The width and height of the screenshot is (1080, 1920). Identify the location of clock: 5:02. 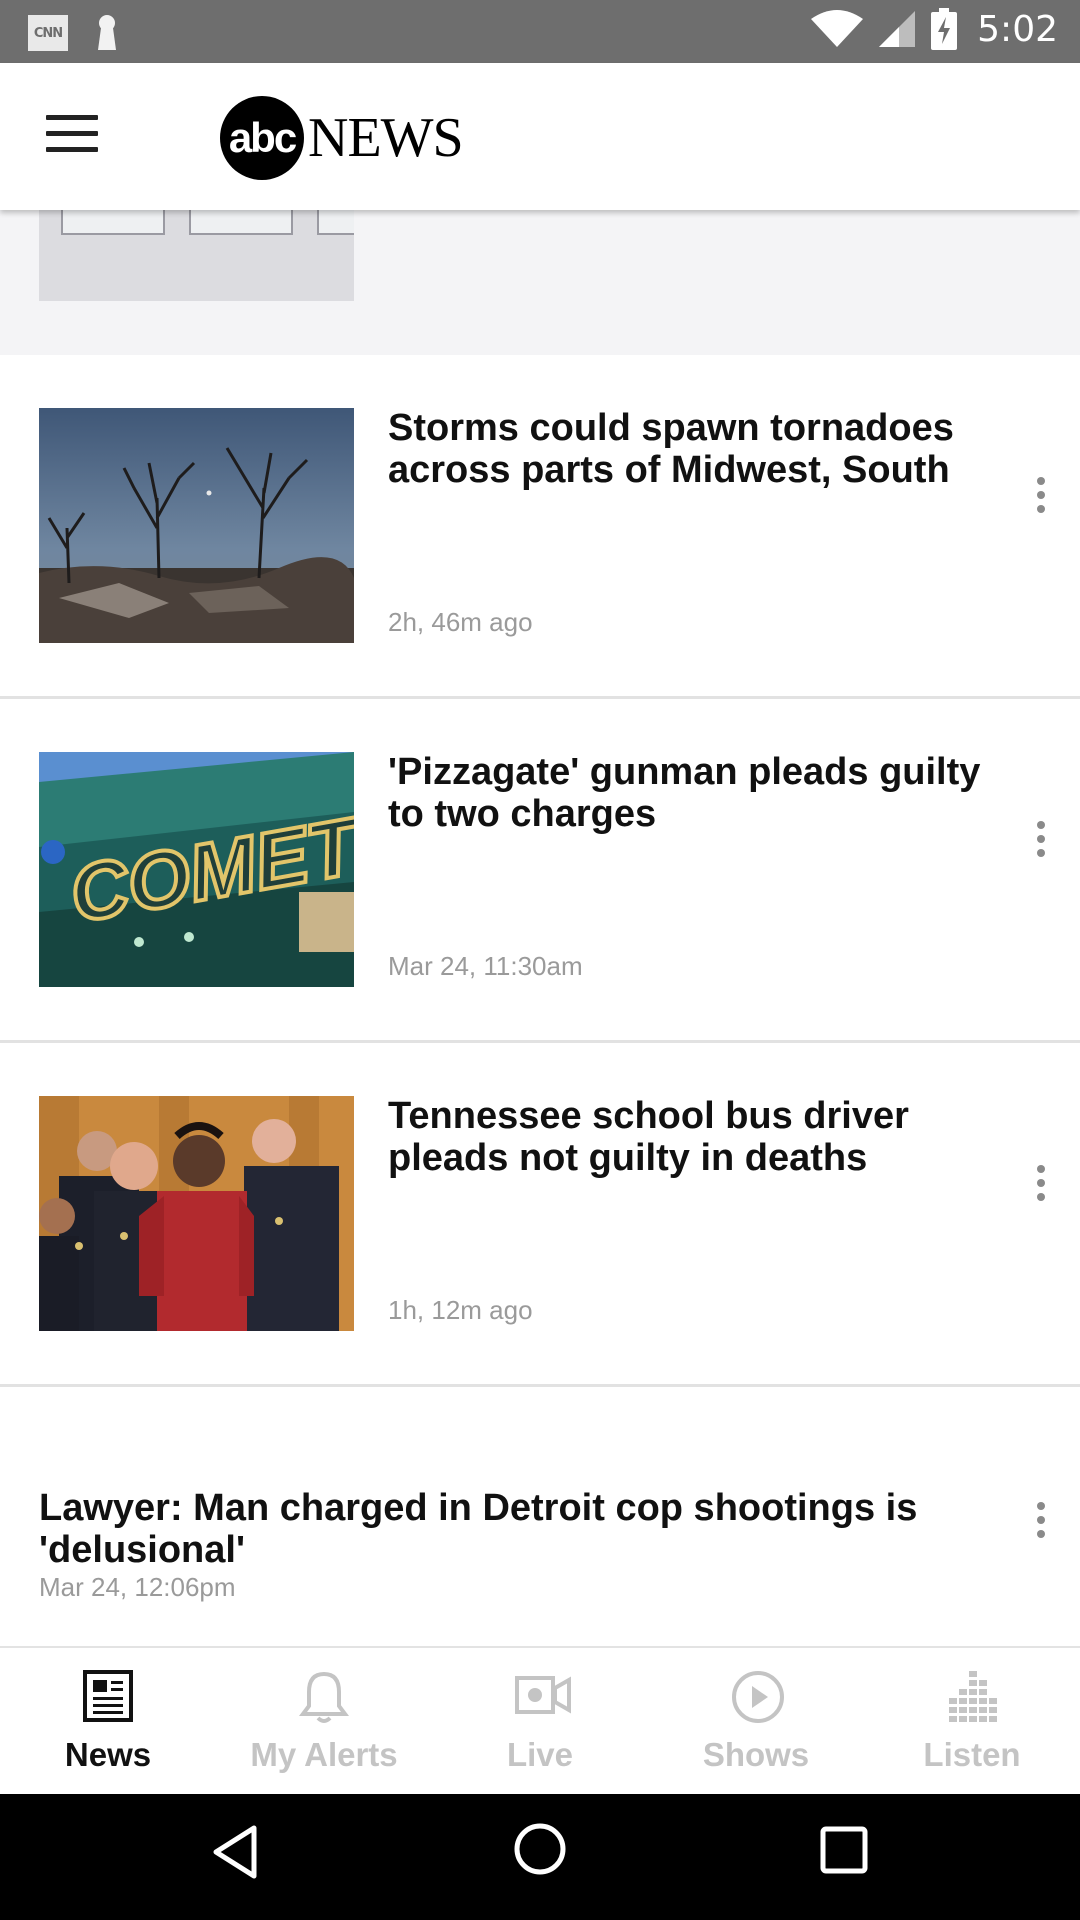
(1017, 29).